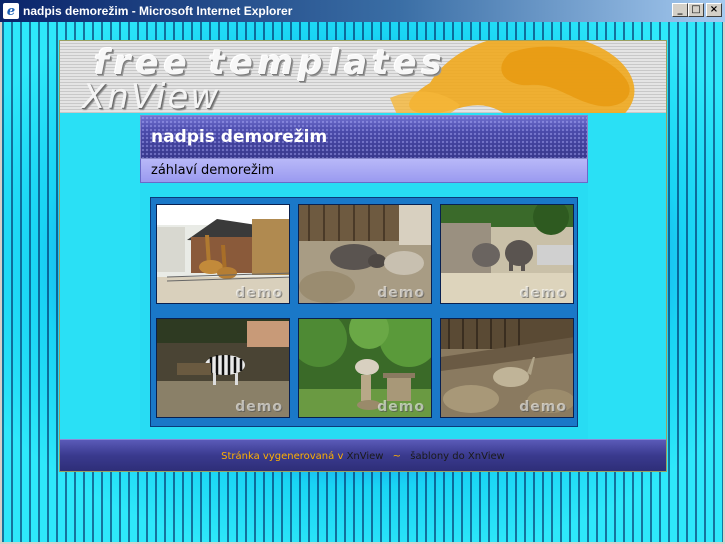  I want to click on thumbnail-elephants: demo, so click(507, 254).